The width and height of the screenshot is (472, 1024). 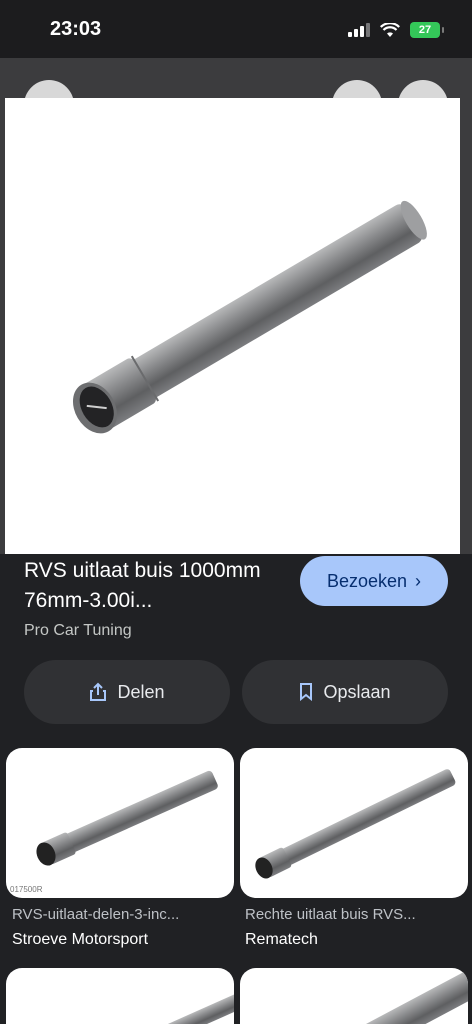 I want to click on result-source: Pro Car Tuning, so click(x=78, y=631).